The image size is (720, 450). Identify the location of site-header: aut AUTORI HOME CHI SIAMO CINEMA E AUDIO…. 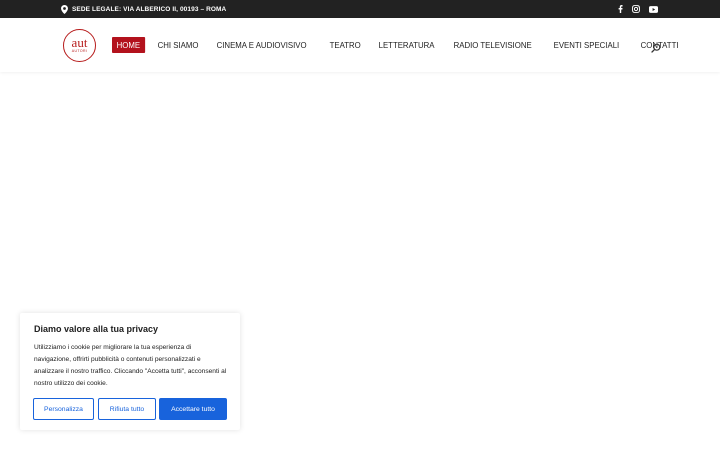
(360, 45).